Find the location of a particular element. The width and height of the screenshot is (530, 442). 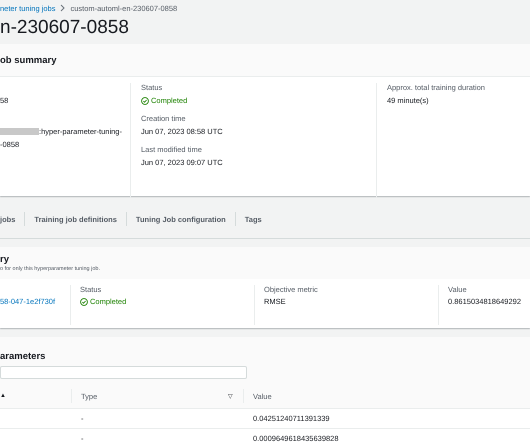

chevron-icon is located at coordinates (63, 8).